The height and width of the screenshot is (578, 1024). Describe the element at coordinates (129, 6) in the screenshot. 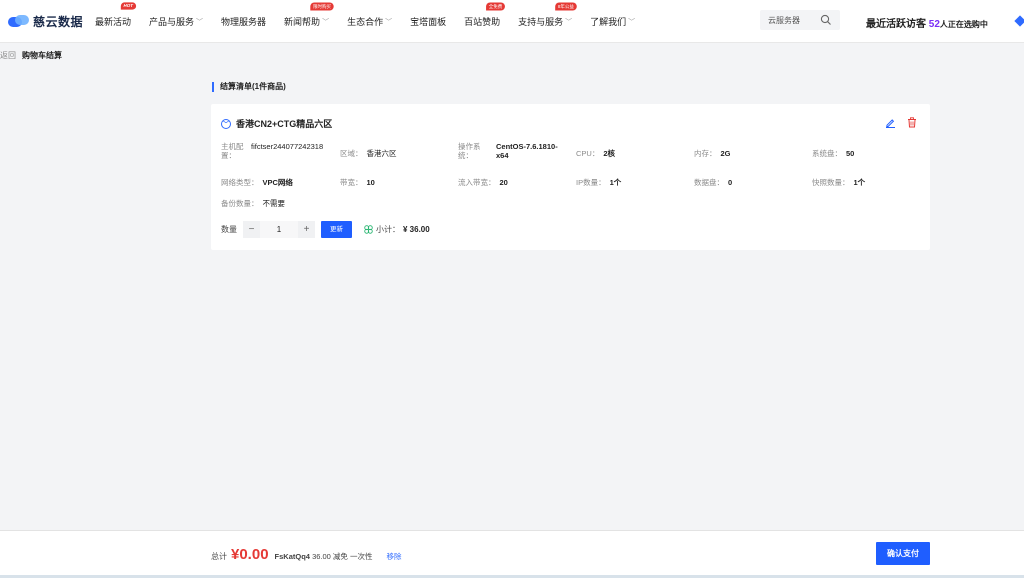

I see `hot-badge: HOT` at that location.